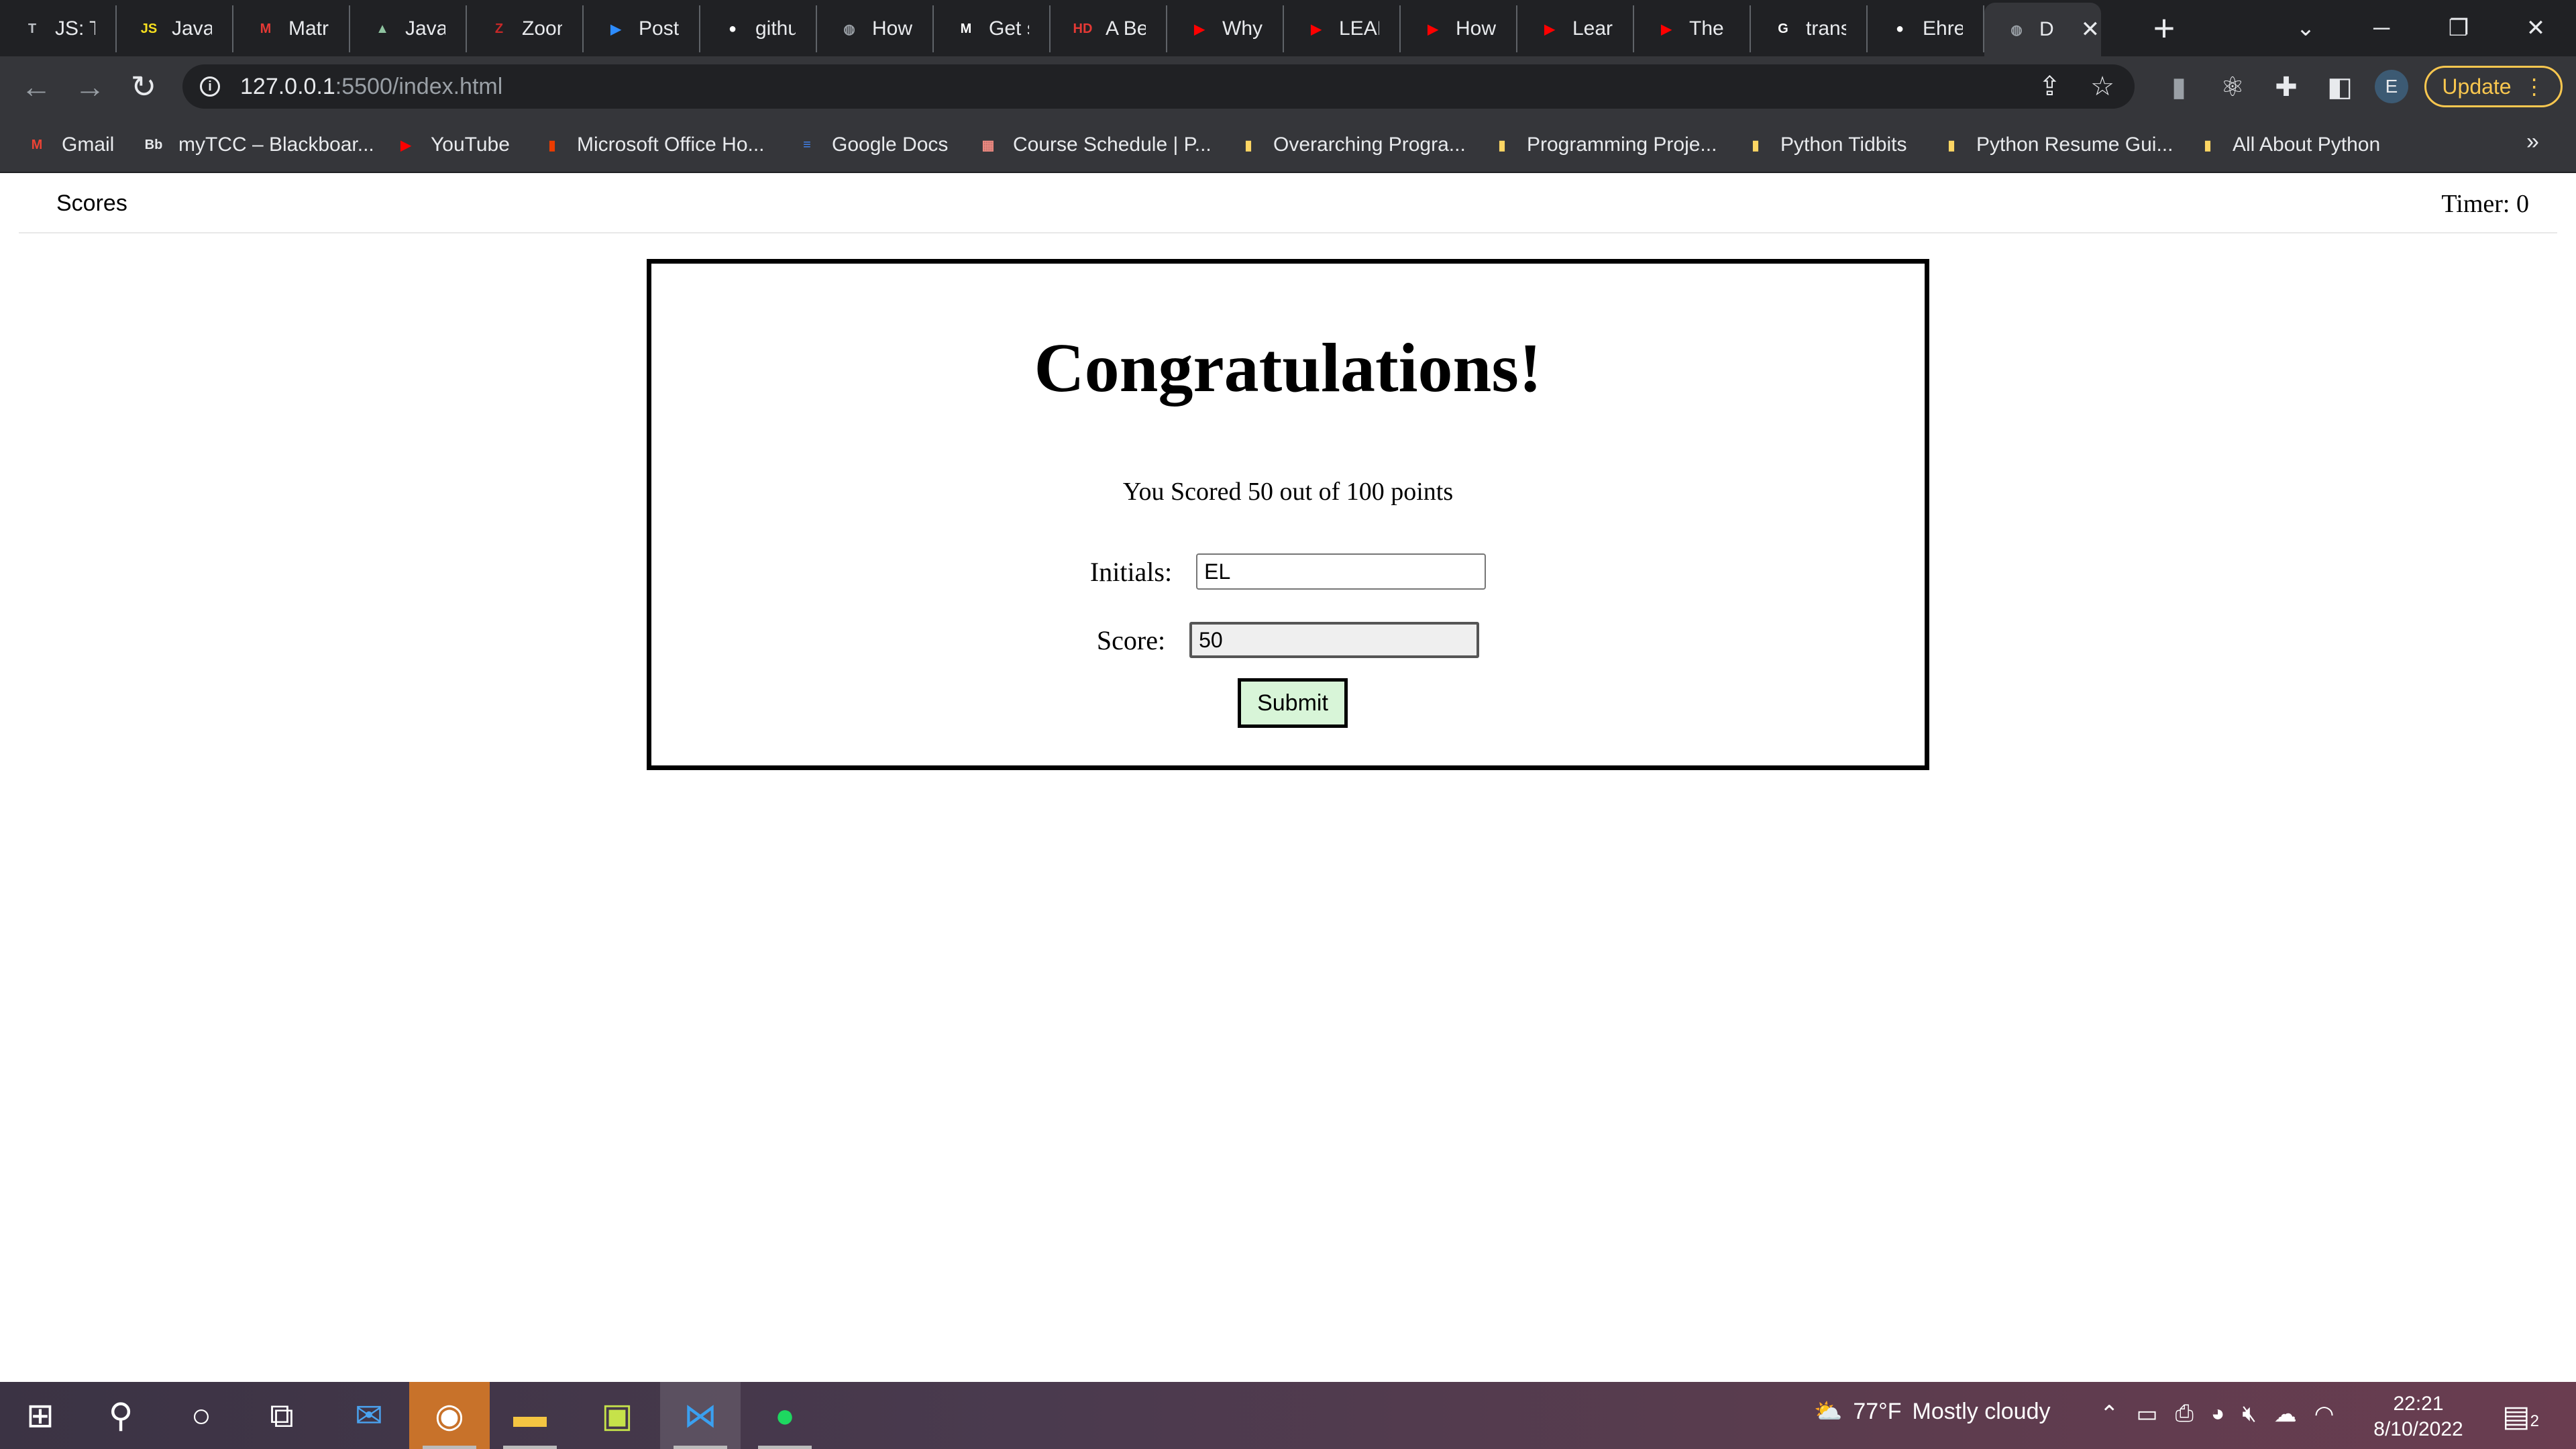 The image size is (2576, 1449). What do you see at coordinates (2050, 86) in the screenshot?
I see `share-icon: ⇪` at bounding box center [2050, 86].